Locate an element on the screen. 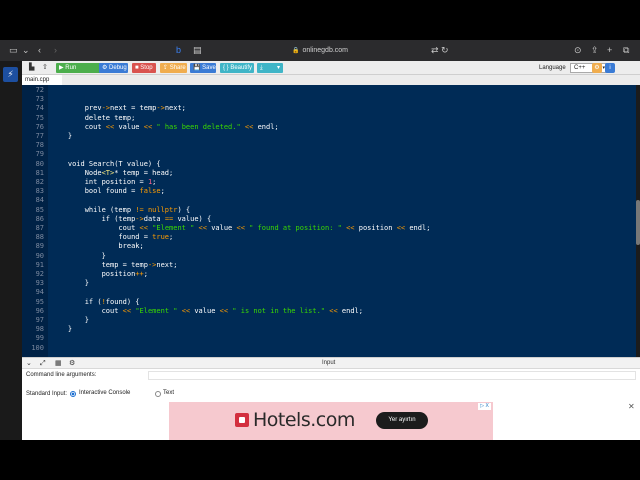 The width and height of the screenshot is (640, 480). sidebar-icon: ▭ is located at coordinates (13, 50).